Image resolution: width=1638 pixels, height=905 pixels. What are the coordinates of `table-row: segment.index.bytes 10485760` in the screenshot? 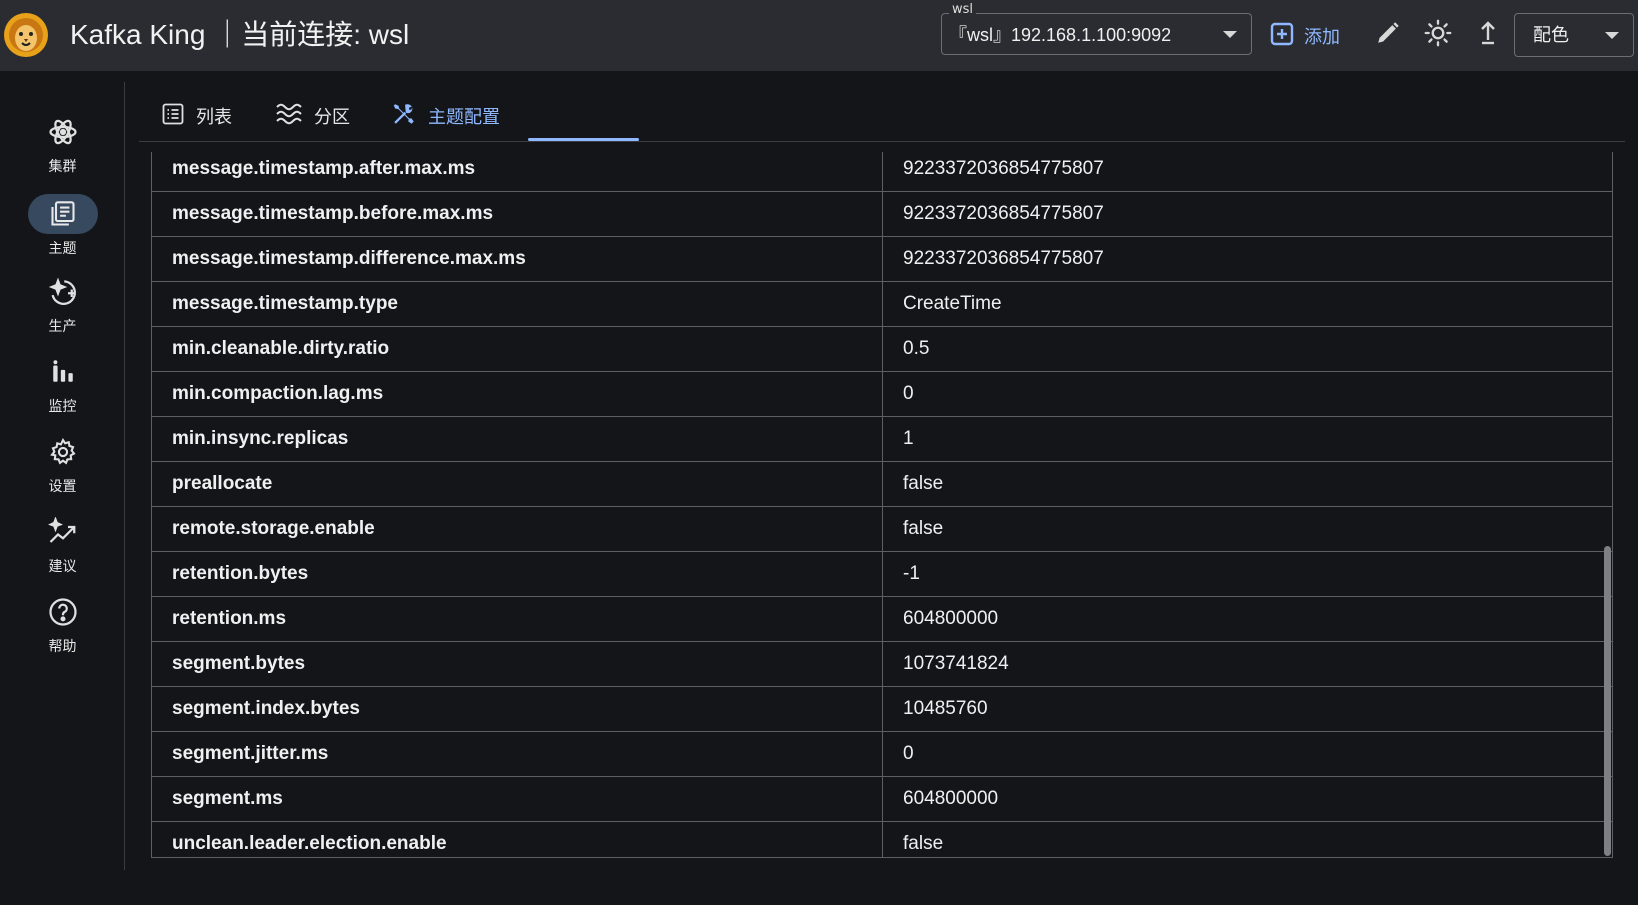 It's located at (882, 709).